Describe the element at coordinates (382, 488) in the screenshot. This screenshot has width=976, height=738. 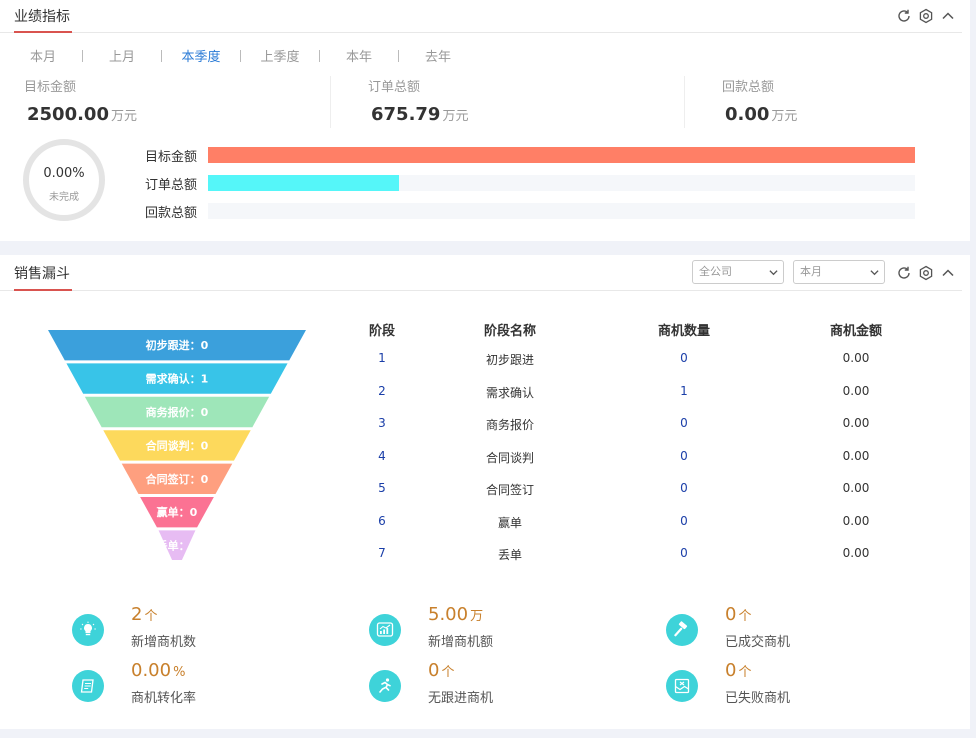
I see `table-cell: 5` at that location.